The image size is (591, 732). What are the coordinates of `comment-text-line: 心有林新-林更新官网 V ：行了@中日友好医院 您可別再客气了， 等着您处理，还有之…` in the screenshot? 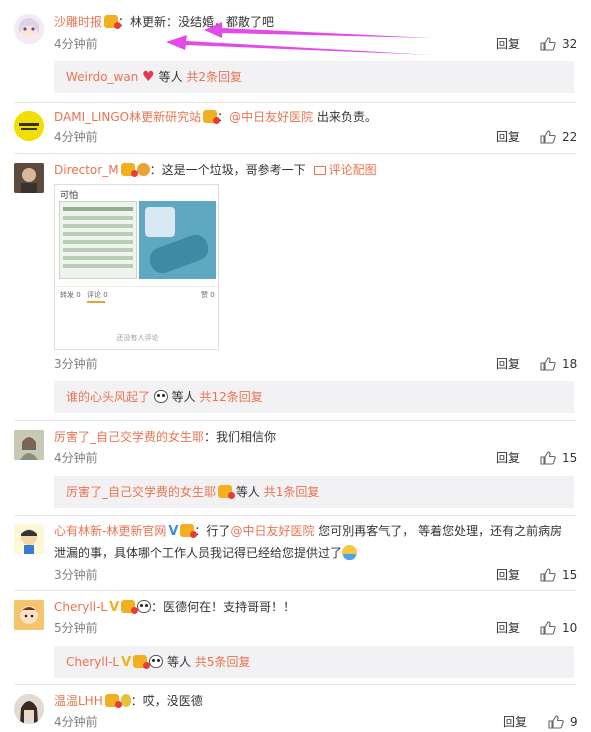 It's located at (308, 531).